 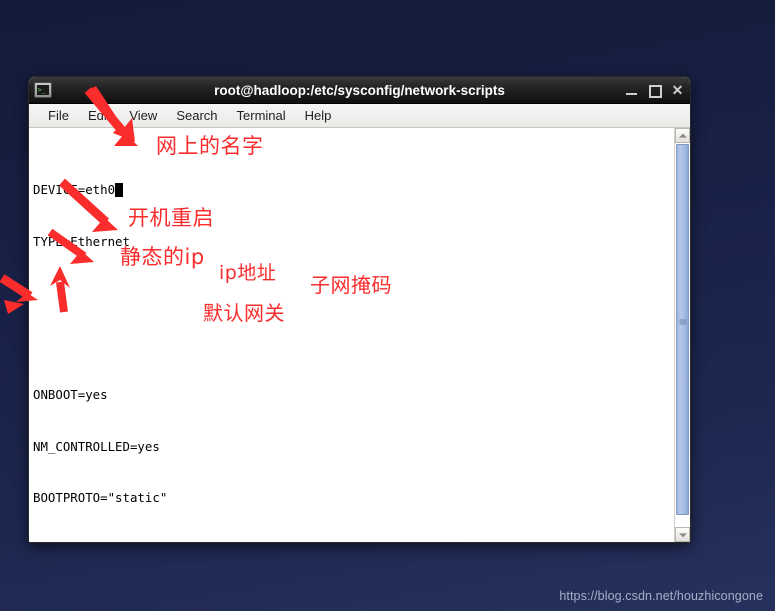 I want to click on line-text: DEVICE=eth0, so click(x=74, y=190).